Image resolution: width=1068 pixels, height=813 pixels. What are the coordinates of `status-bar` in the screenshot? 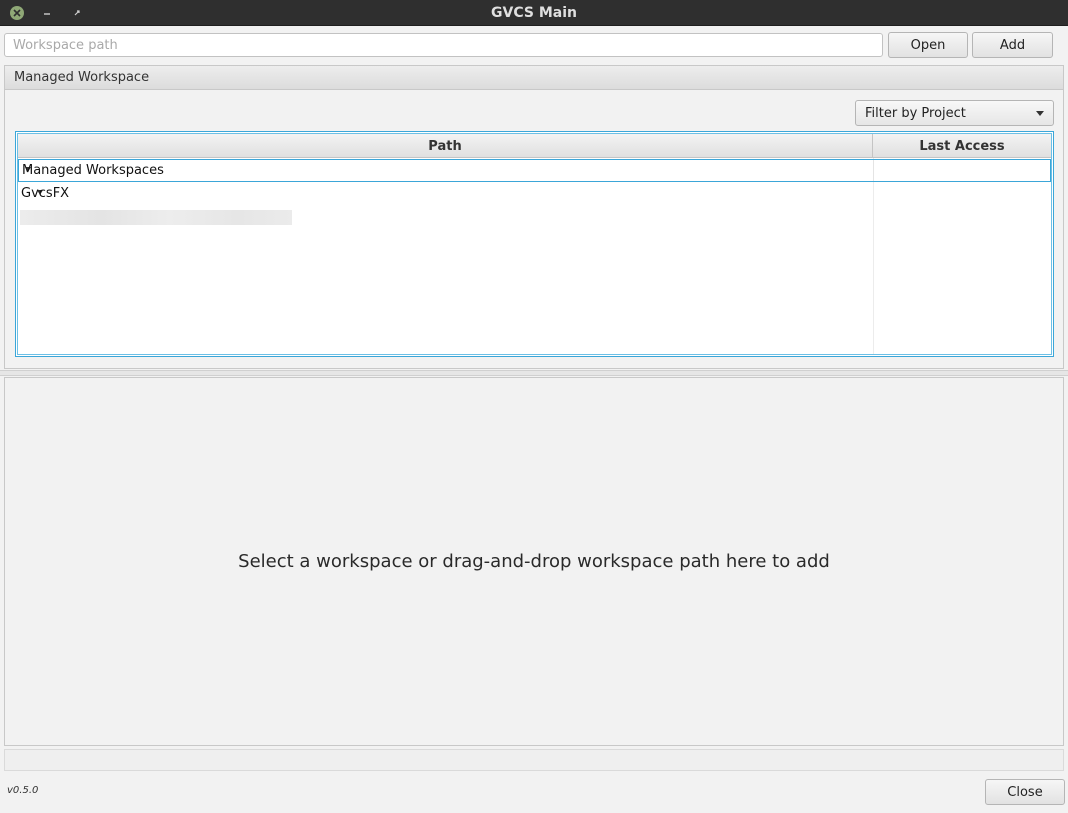 It's located at (534, 760).